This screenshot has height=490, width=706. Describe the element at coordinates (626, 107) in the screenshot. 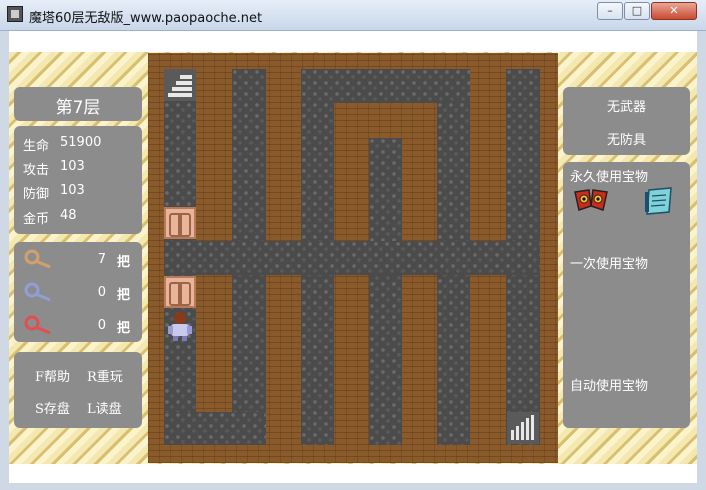

I see `weapon-label: 无武器` at that location.